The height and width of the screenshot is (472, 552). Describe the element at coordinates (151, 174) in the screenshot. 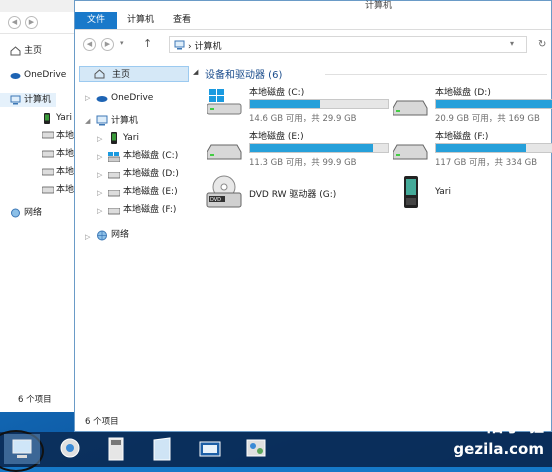

I see `nav-drive-d: 本地磁盘 (D:)` at that location.